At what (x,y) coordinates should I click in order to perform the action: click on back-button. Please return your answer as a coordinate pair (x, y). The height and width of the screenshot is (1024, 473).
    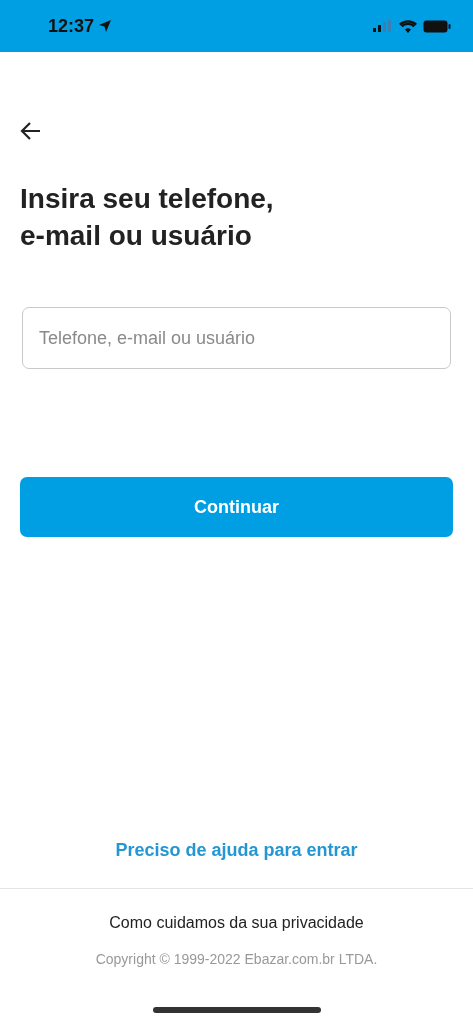
    Looking at the image, I should click on (31, 131).